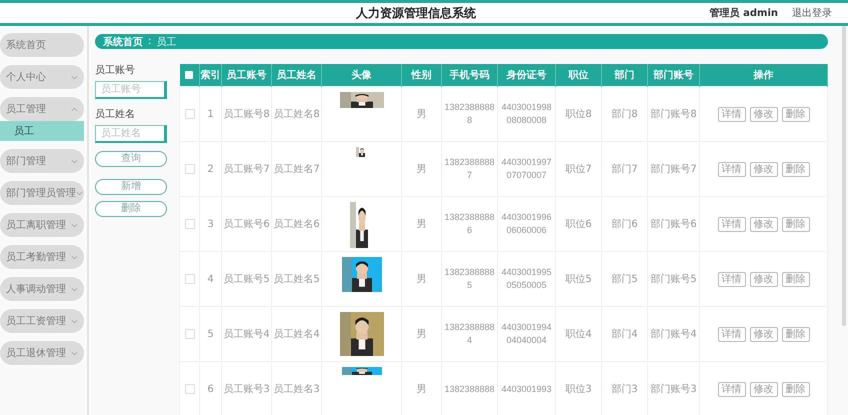 This screenshot has width=848, height=415. I want to click on table-cell: 部门7, so click(625, 169).